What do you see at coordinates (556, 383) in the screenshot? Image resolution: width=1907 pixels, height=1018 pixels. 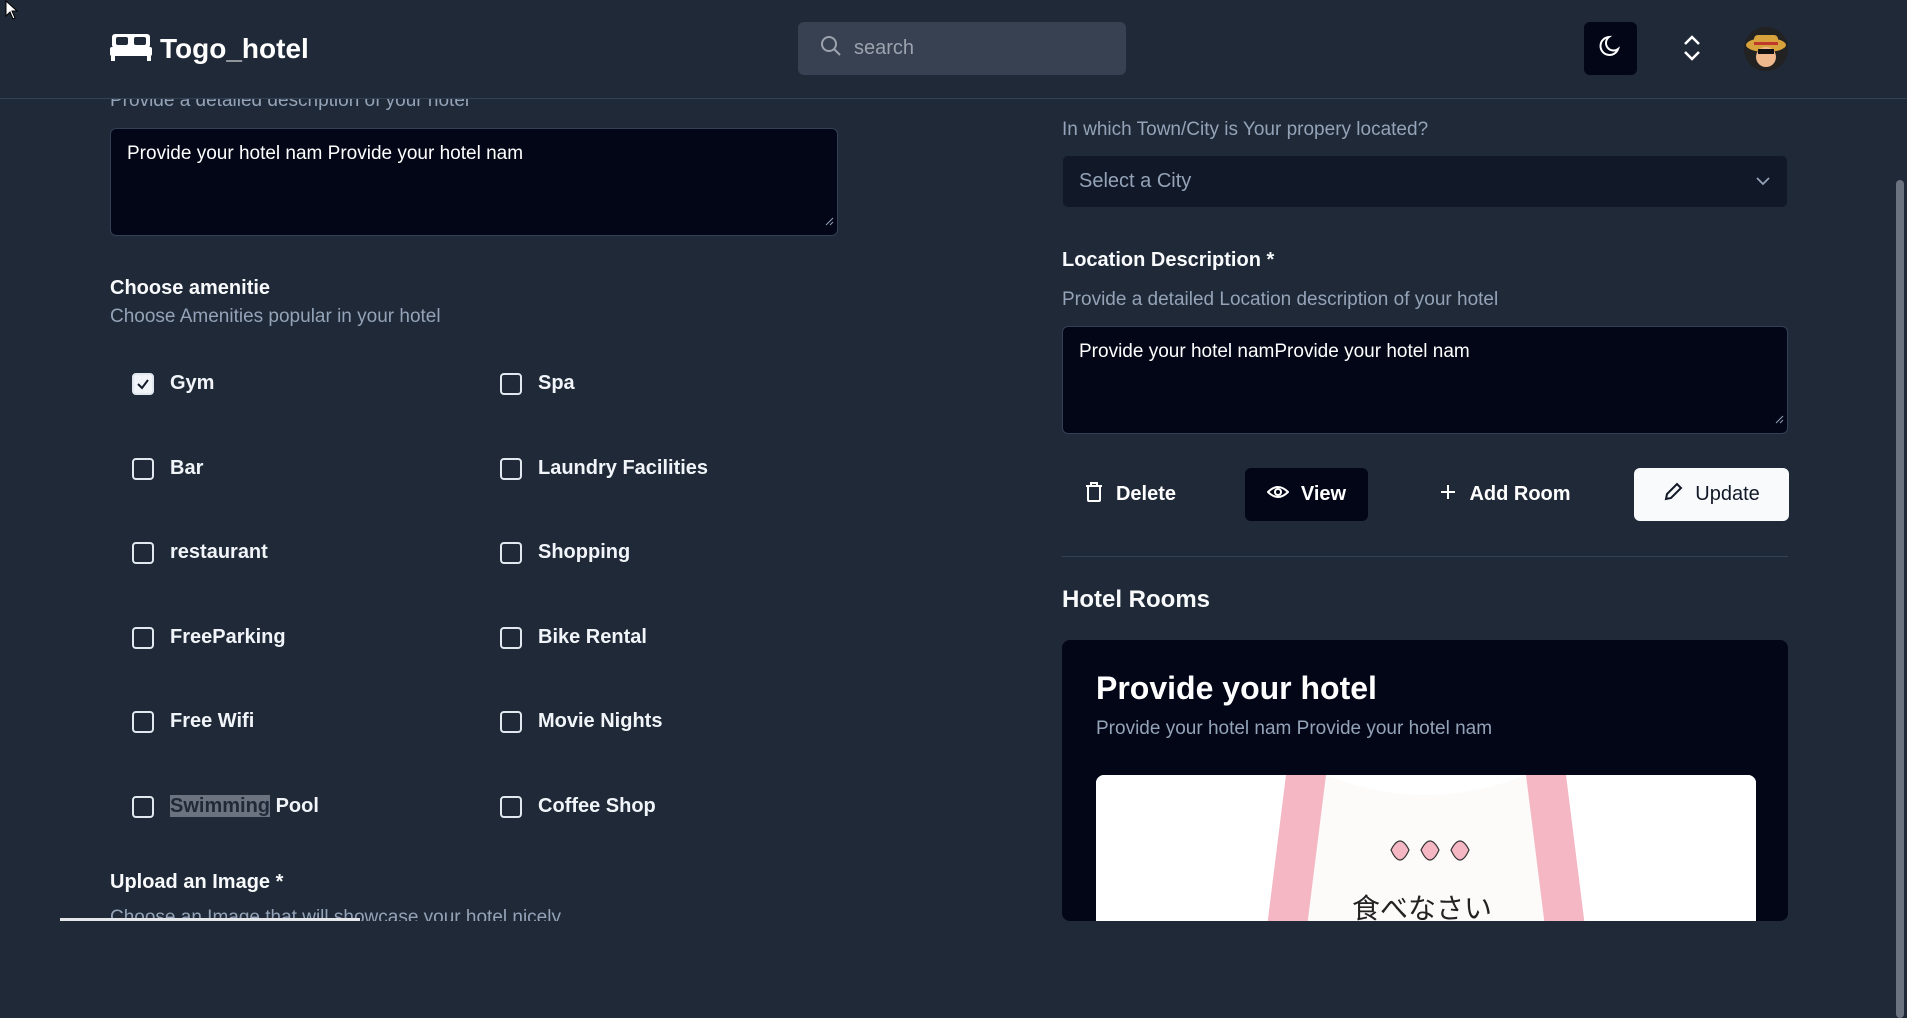 I see `amenity-label: Spa` at bounding box center [556, 383].